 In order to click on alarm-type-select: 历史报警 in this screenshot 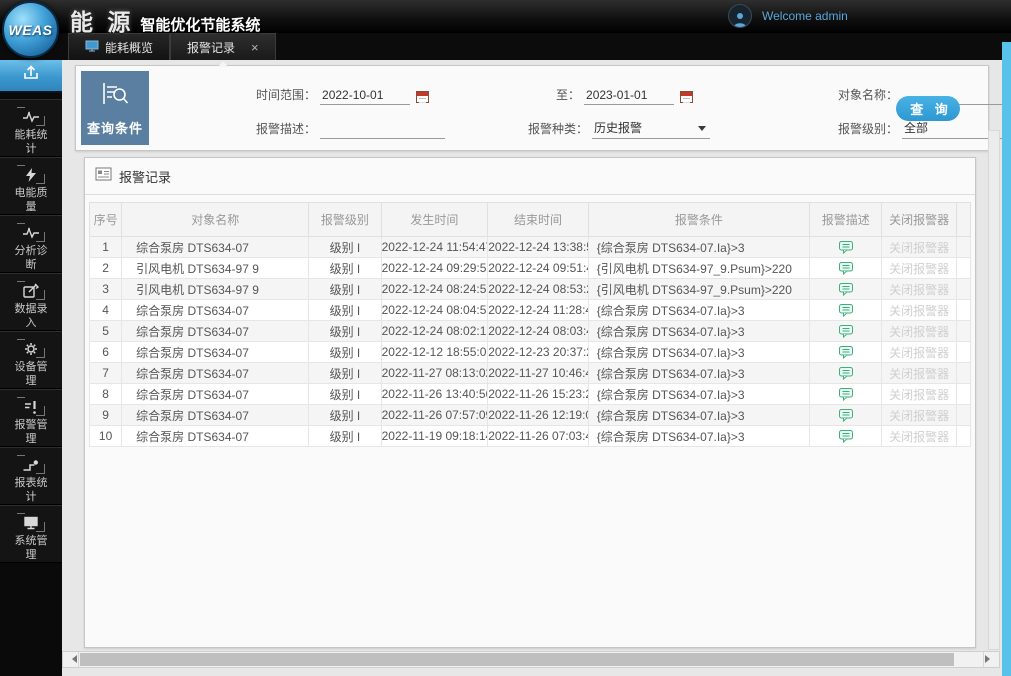, I will do `click(651, 129)`.